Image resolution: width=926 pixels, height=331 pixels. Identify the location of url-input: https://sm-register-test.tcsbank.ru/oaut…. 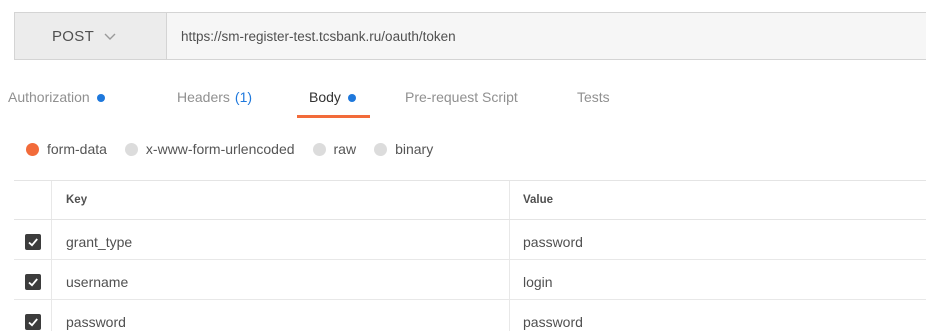
(546, 36).